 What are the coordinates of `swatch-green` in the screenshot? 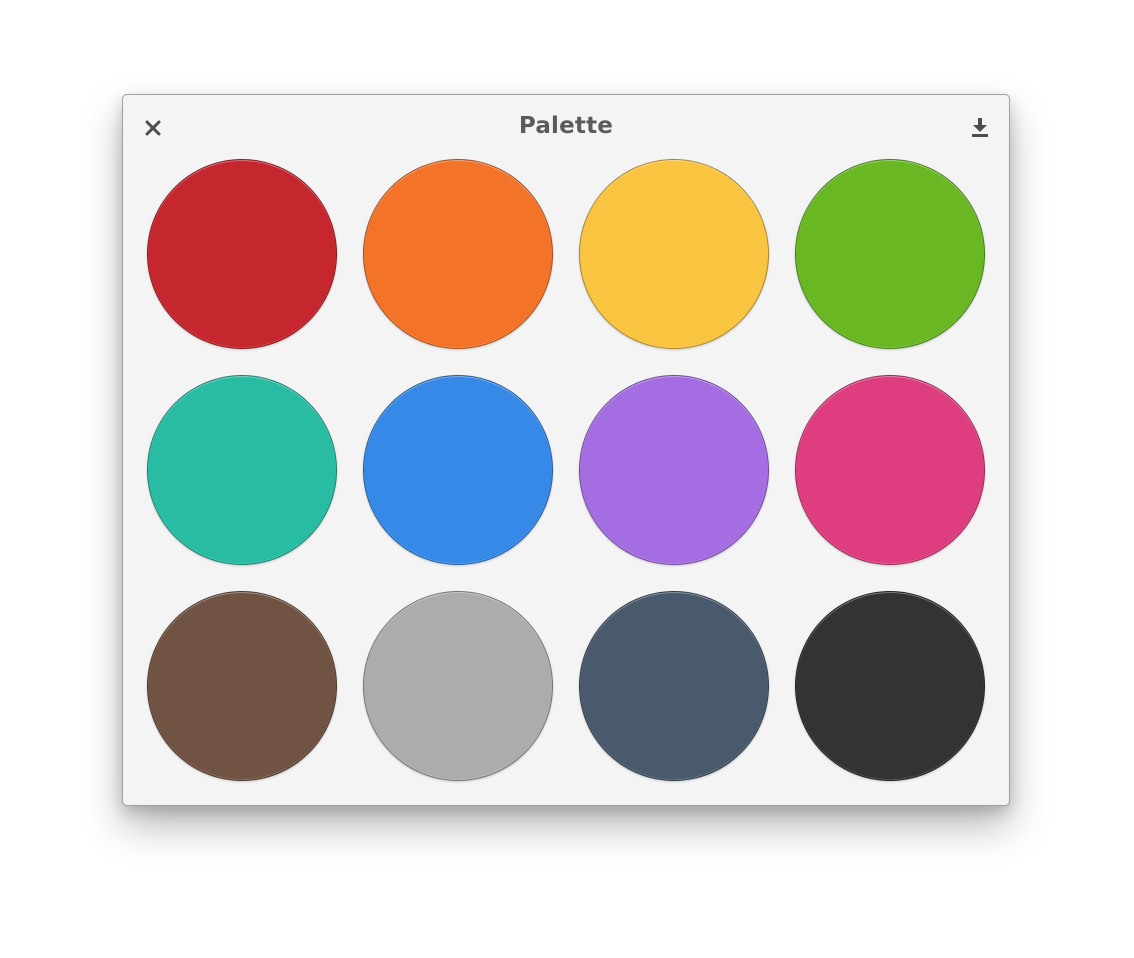 It's located at (890, 254).